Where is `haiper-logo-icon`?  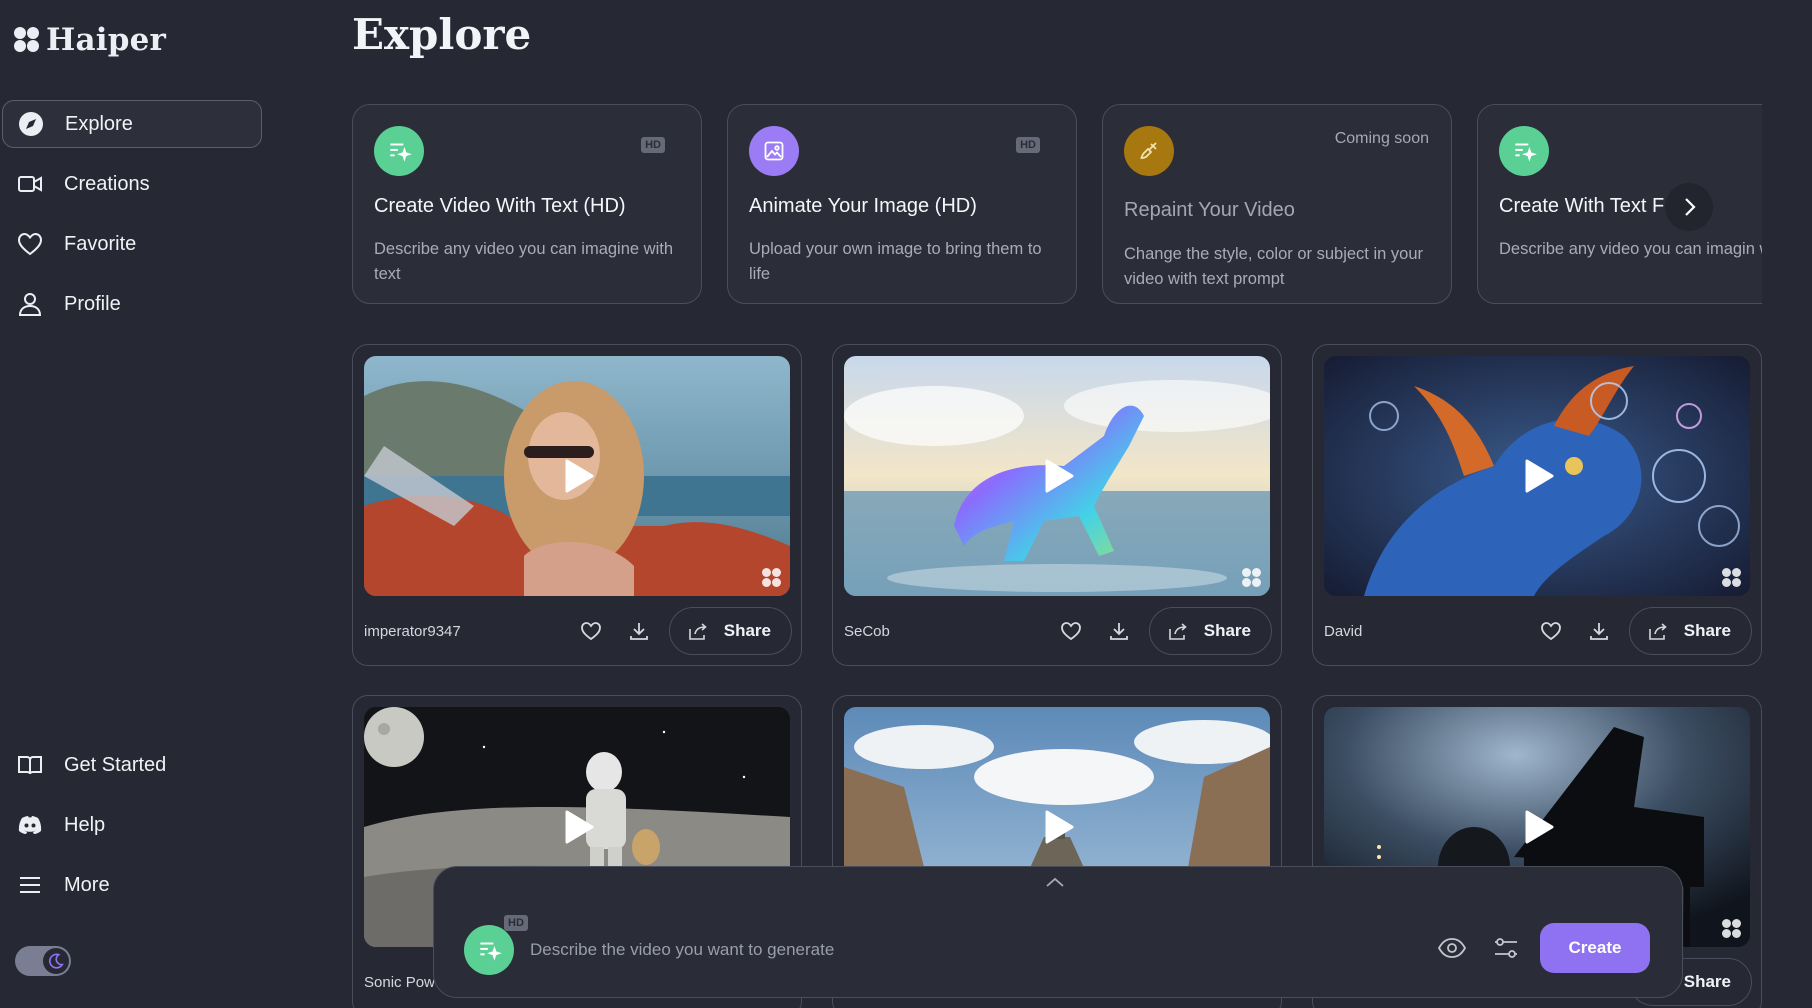 haiper-logo-icon is located at coordinates (27, 40).